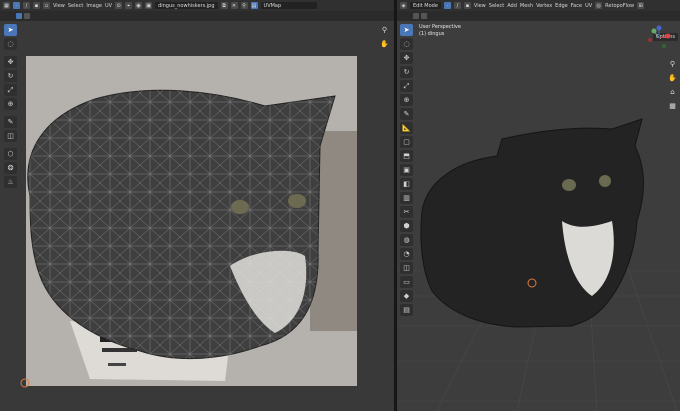 Image resolution: width=680 pixels, height=411 pixels. Describe the element at coordinates (440, 27) in the screenshot. I see `perspective-label: User Perspective` at that location.